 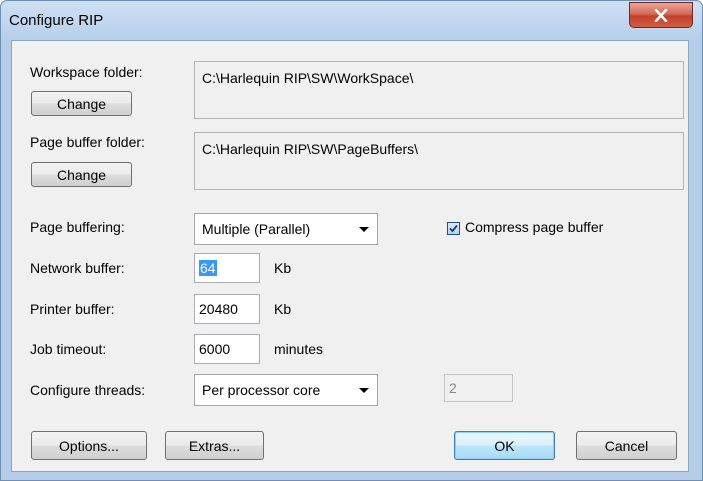 What do you see at coordinates (478, 388) in the screenshot?
I see `thread-count-input: 2` at bounding box center [478, 388].